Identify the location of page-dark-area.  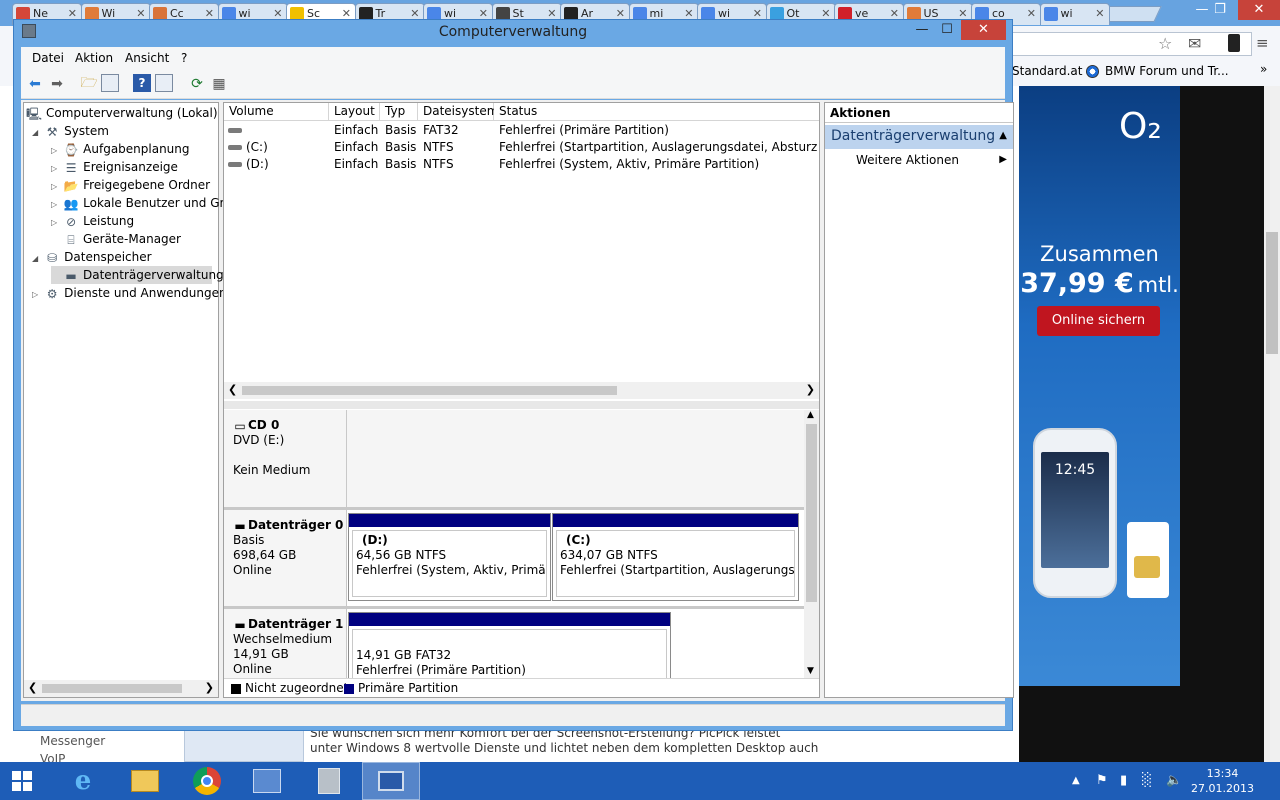
(1099, 724).